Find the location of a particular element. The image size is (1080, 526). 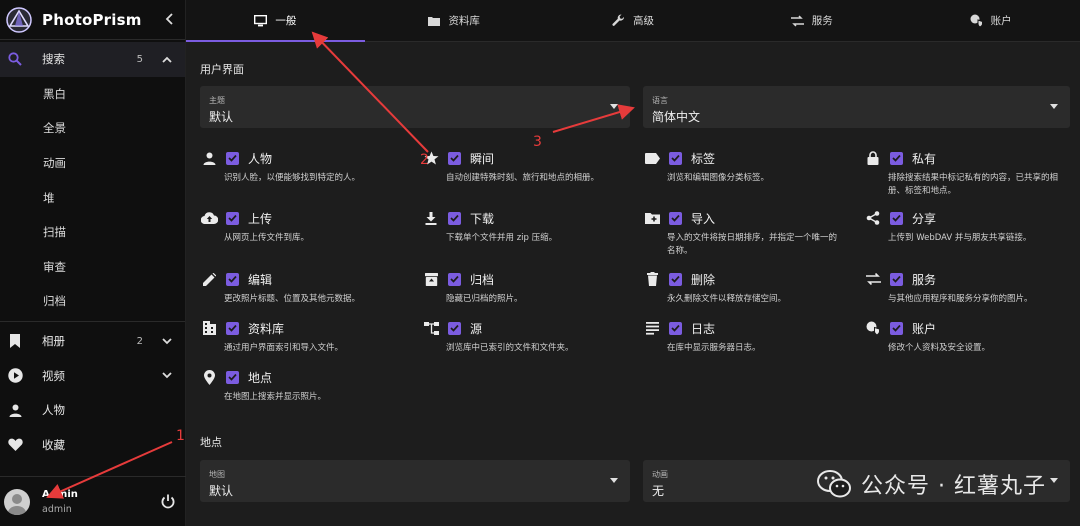

tab-label: 服务 is located at coordinates (822, 21).